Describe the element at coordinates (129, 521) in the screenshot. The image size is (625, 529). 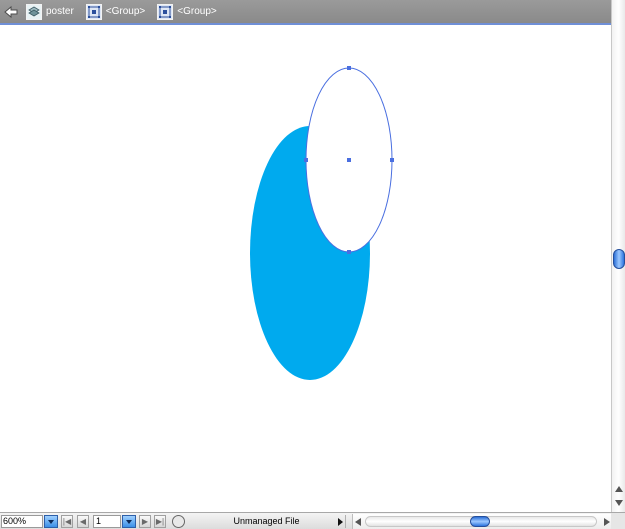
I see `page-dropdown-button` at that location.